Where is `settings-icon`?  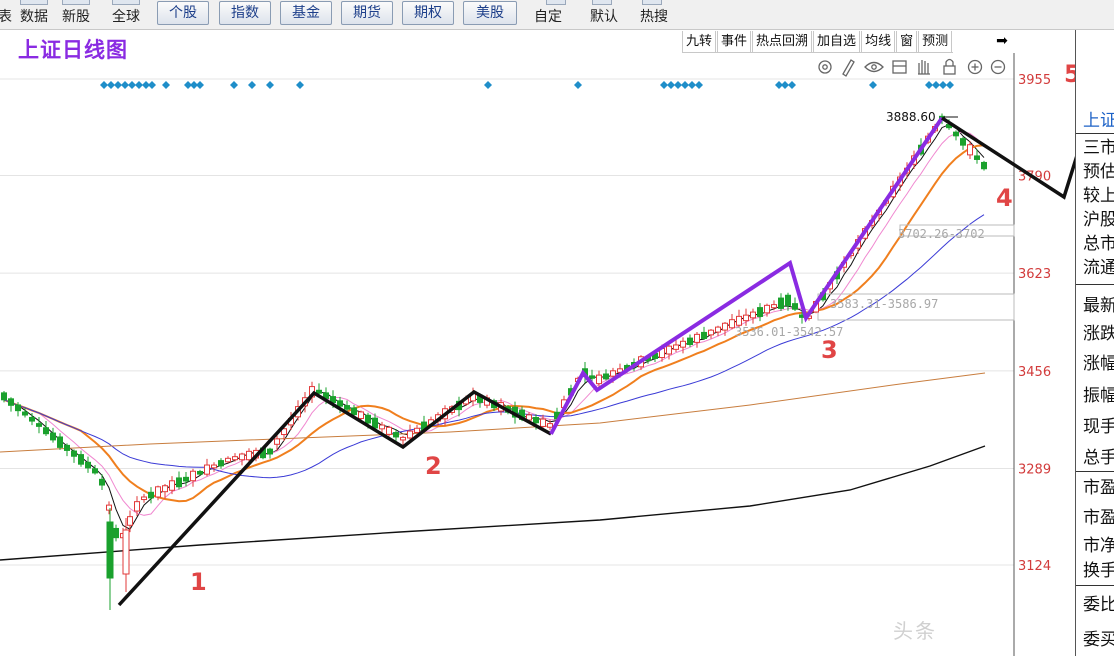 settings-icon is located at coordinates (825, 67).